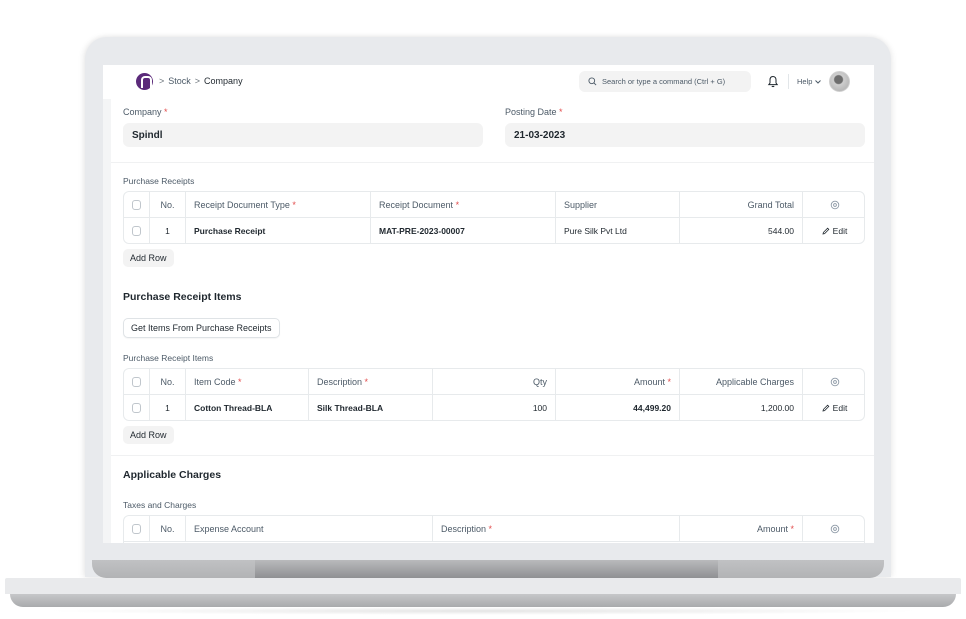  Describe the element at coordinates (278, 230) in the screenshot. I see `receipt-document-type-cell: Purchase Receipt` at that location.